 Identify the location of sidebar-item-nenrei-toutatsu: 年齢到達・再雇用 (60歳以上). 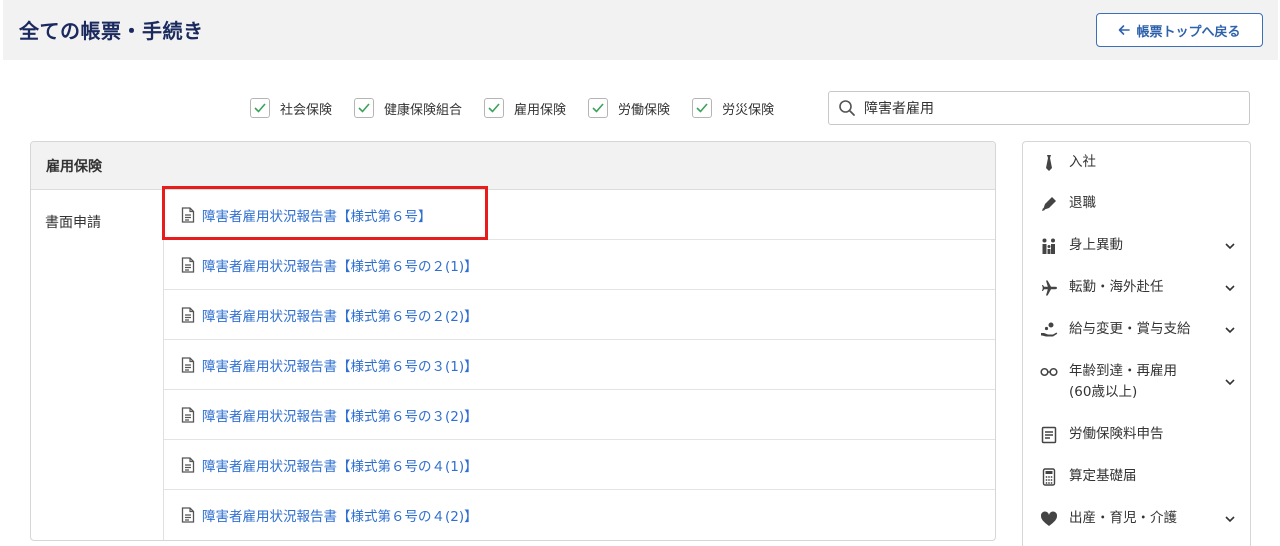
(1136, 382).